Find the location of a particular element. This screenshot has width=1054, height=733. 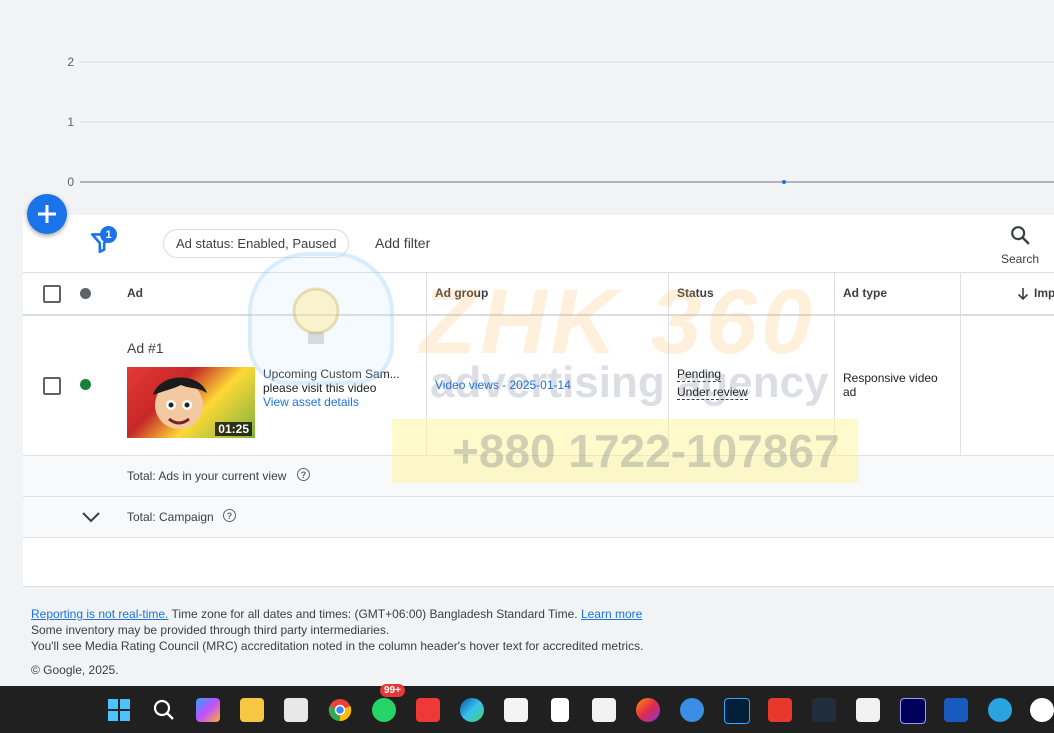

total-current-view-label: Total: Ads in your current view is located at coordinates (207, 476).